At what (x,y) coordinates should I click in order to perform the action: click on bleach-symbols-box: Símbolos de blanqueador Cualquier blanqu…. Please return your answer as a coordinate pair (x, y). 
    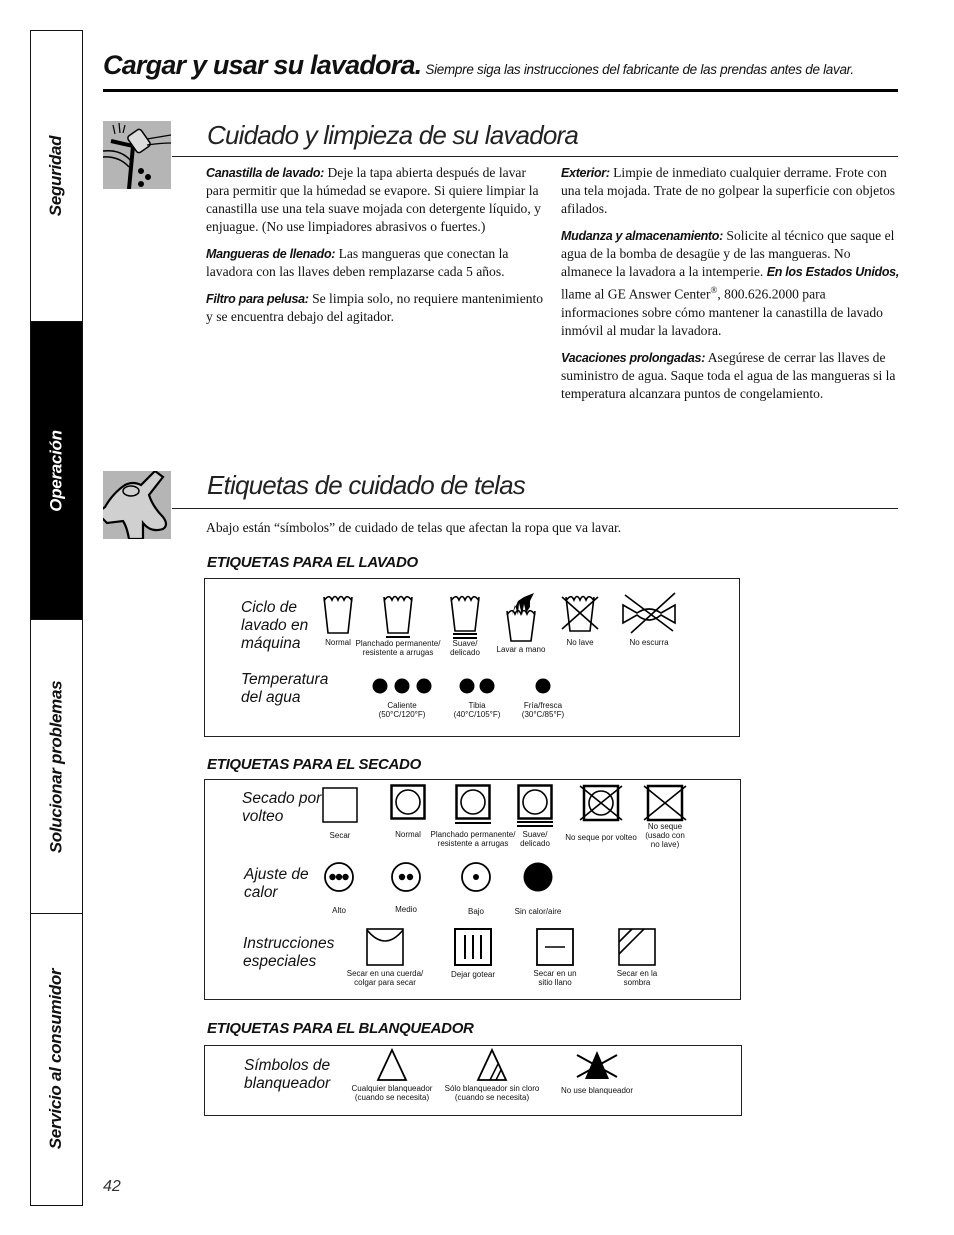
    Looking at the image, I should click on (473, 1080).